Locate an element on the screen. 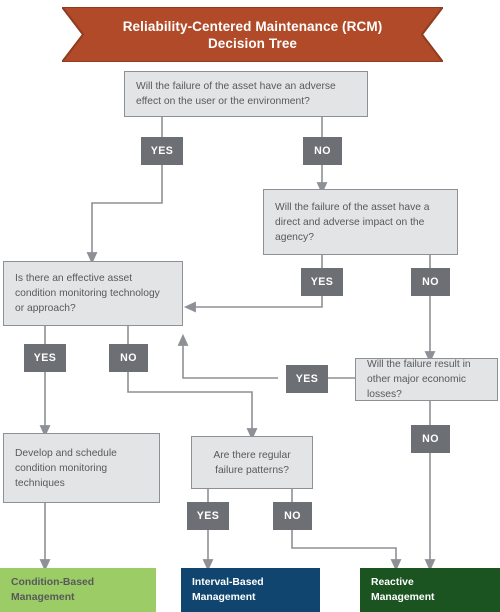  chip-q3-yes: YES is located at coordinates (45, 358).